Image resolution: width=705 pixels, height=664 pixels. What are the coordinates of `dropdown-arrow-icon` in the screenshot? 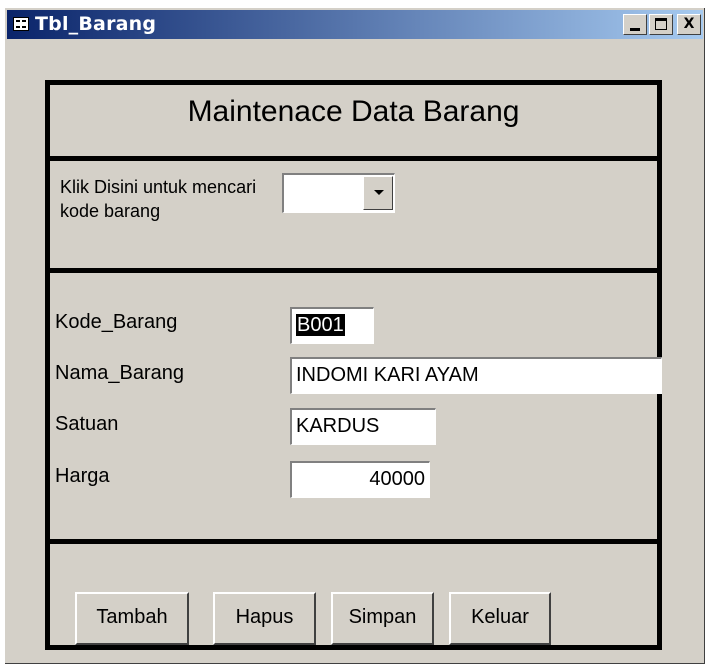 It's located at (378, 193).